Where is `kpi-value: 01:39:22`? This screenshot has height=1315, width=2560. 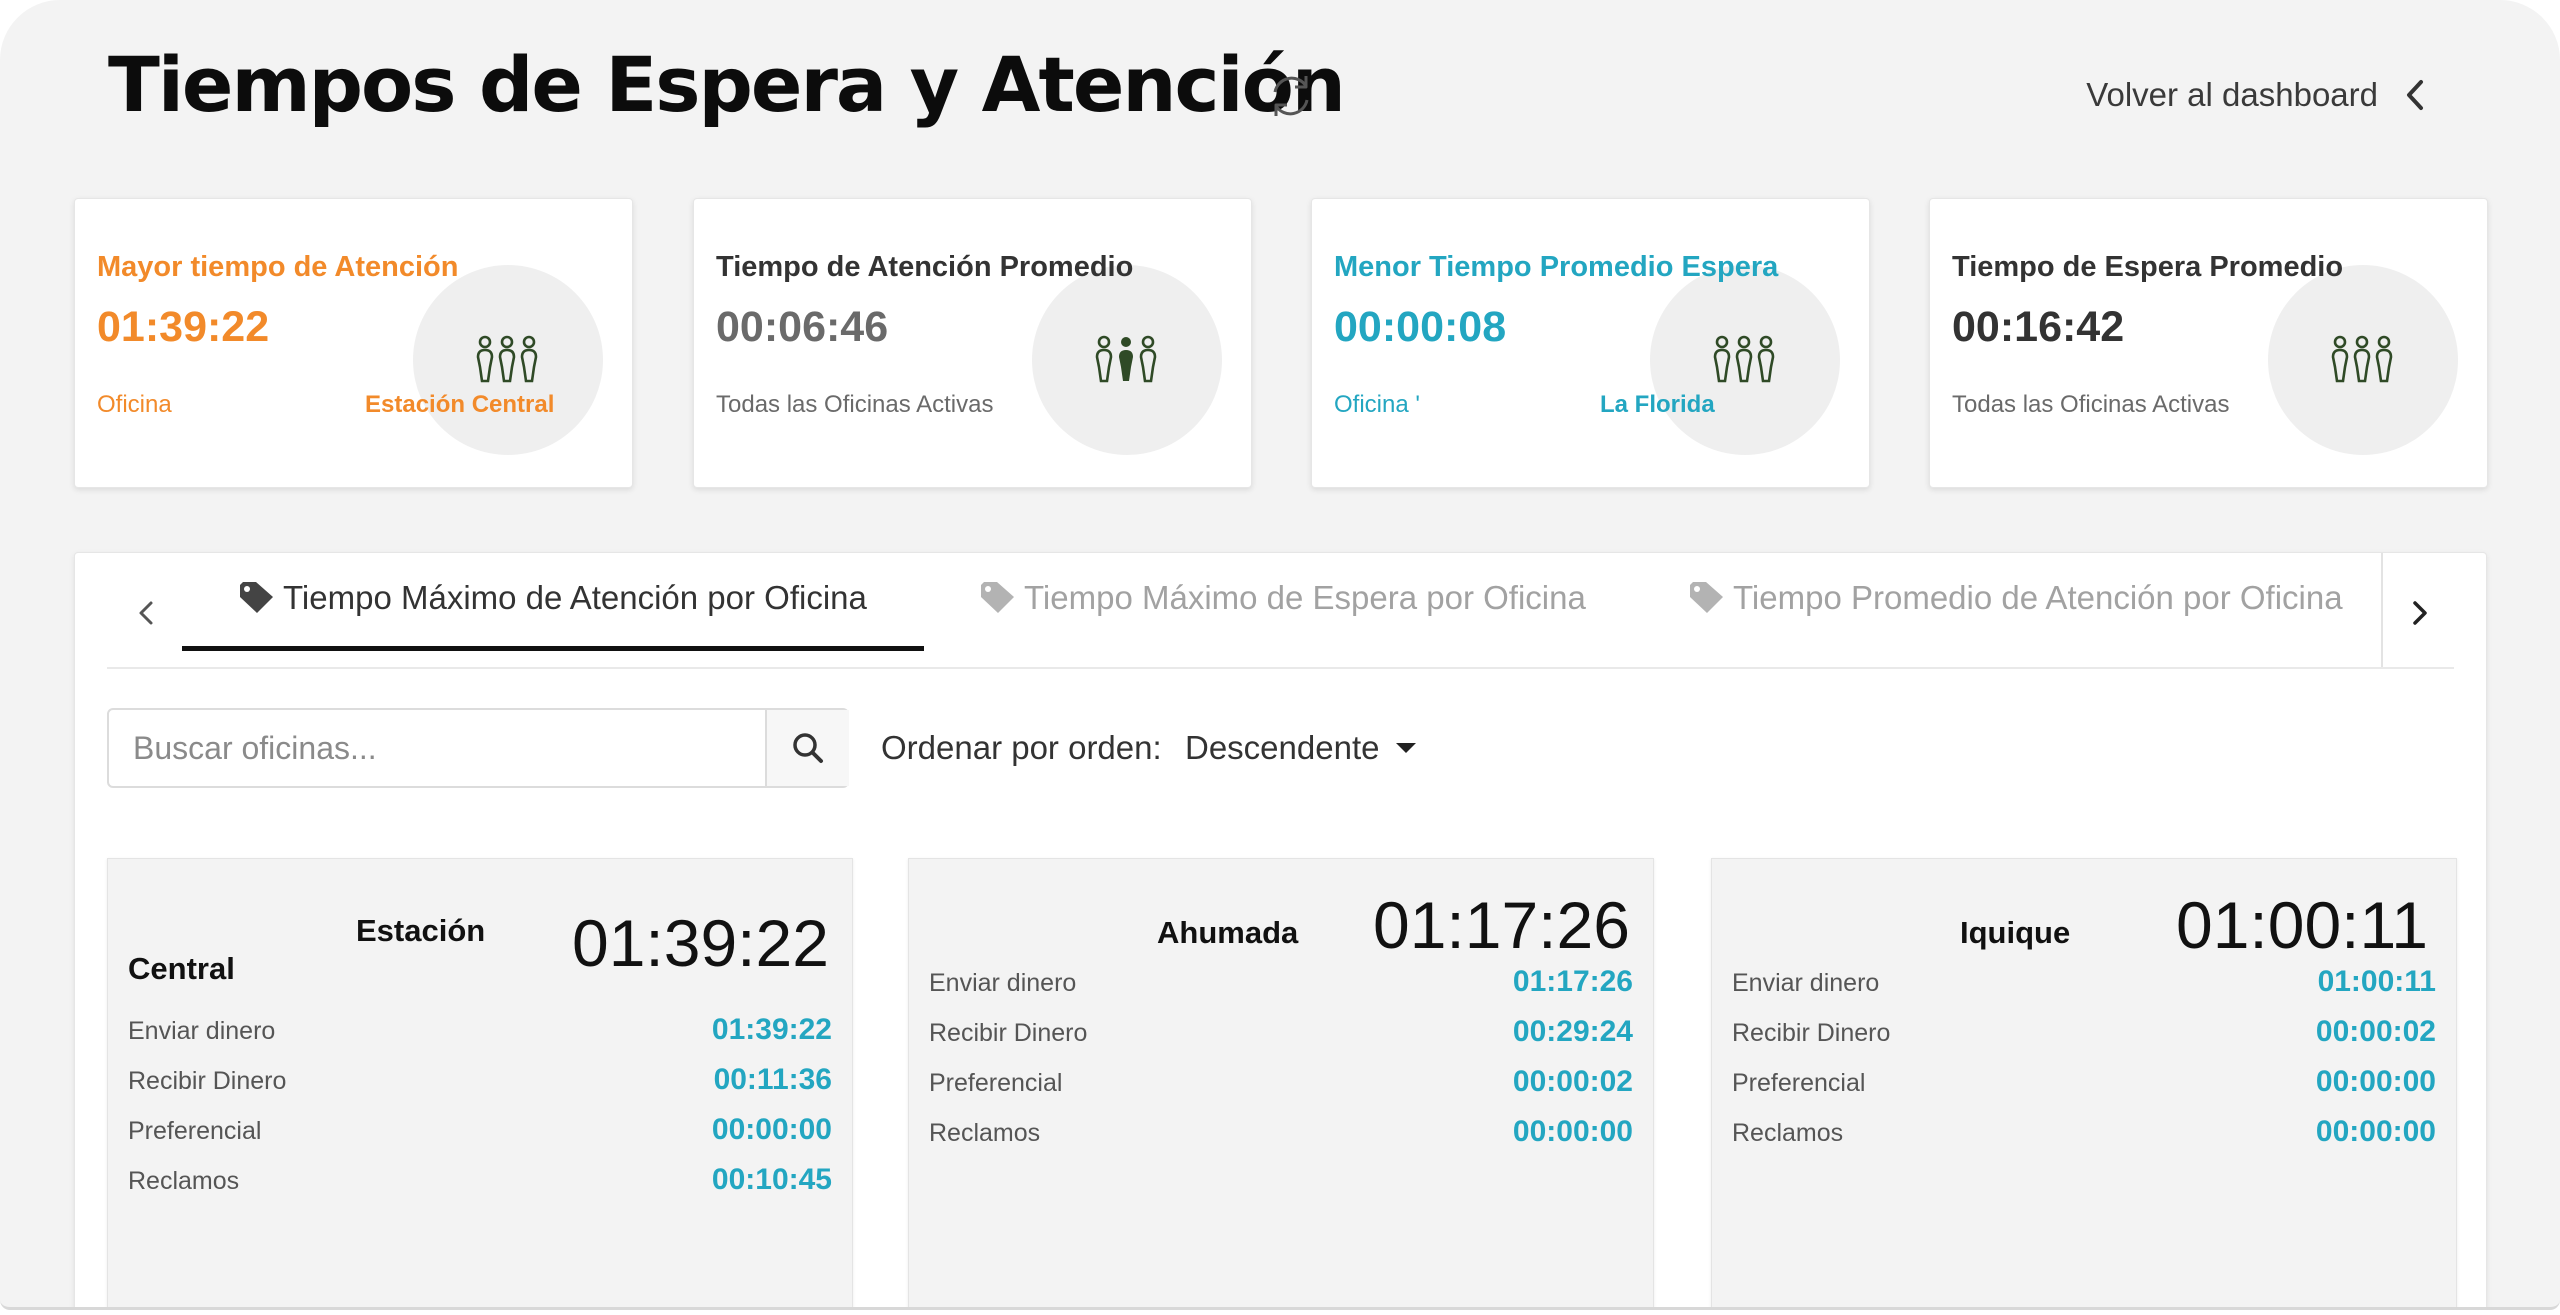 kpi-value: 01:39:22 is located at coordinates (183, 327).